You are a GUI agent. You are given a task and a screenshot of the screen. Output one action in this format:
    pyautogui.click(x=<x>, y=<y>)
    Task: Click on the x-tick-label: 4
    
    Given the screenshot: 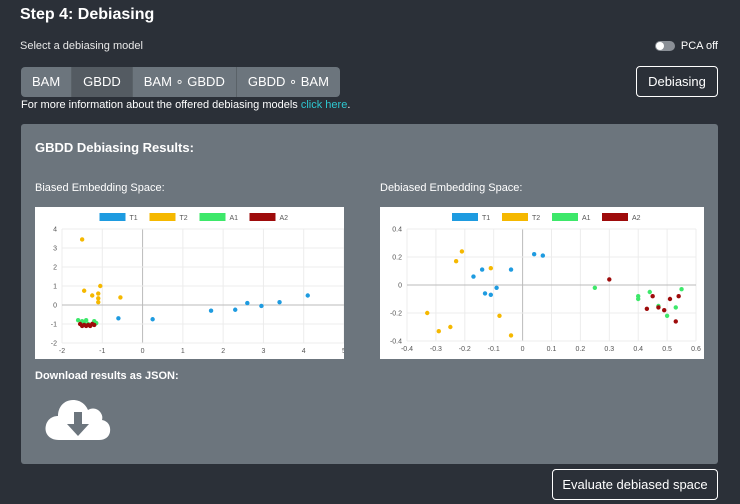 What is the action you would take?
    pyautogui.click(x=304, y=351)
    